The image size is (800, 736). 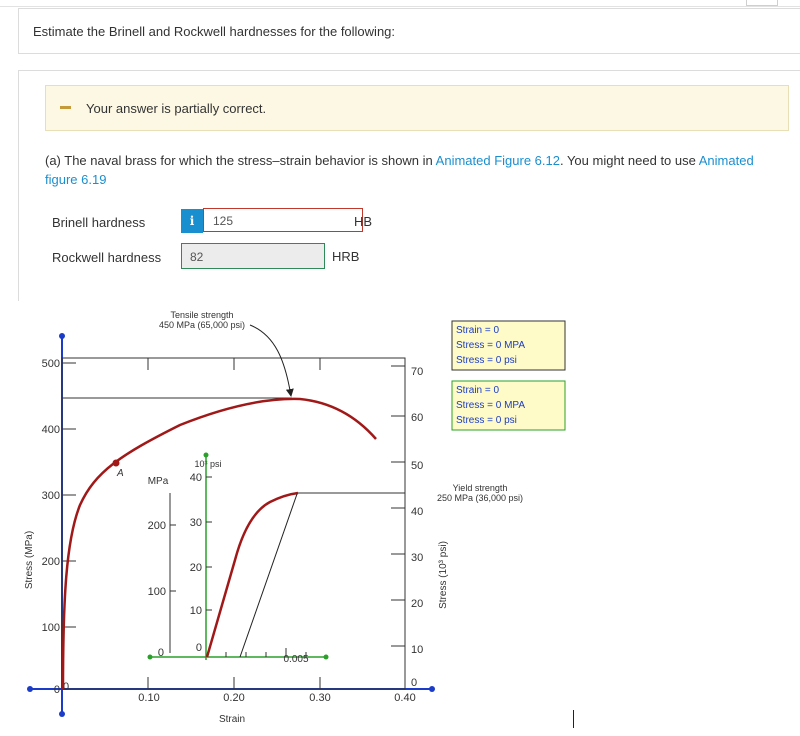 I want to click on mpa-tick-500: 500, so click(x=51, y=364).